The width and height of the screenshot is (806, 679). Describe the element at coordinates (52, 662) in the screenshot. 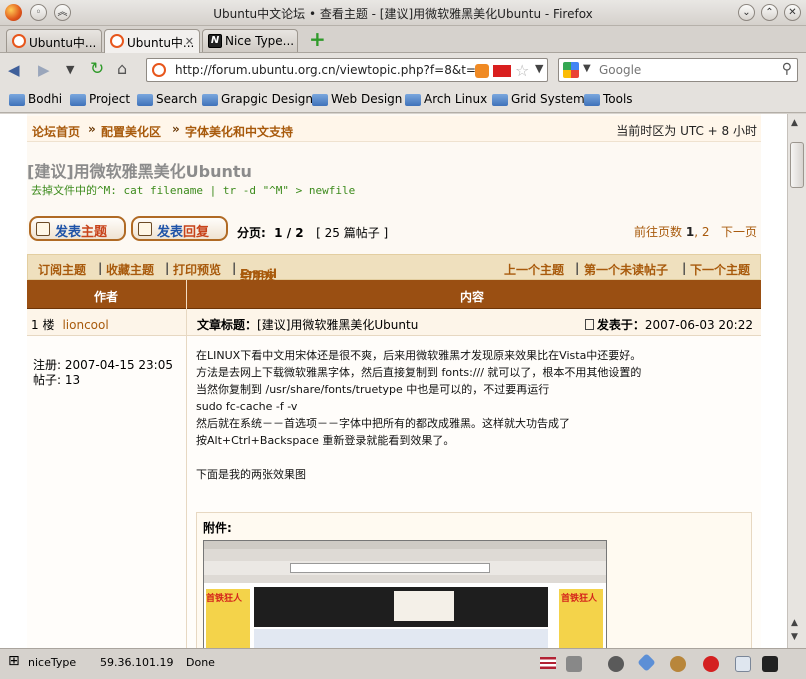

I see `status-extension-name: niceType` at that location.